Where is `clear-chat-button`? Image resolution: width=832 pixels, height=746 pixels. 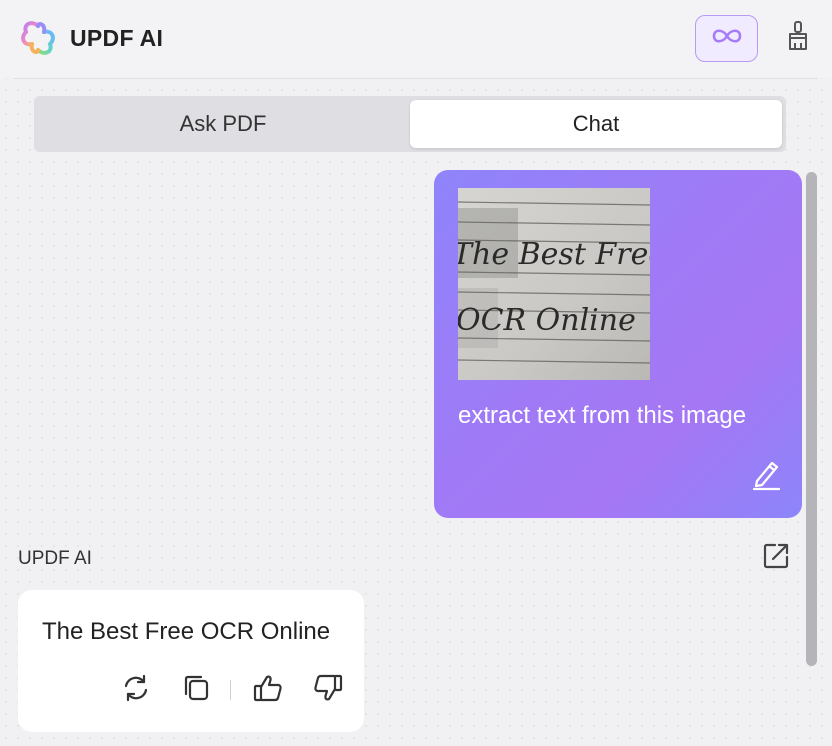 clear-chat-button is located at coordinates (798, 38).